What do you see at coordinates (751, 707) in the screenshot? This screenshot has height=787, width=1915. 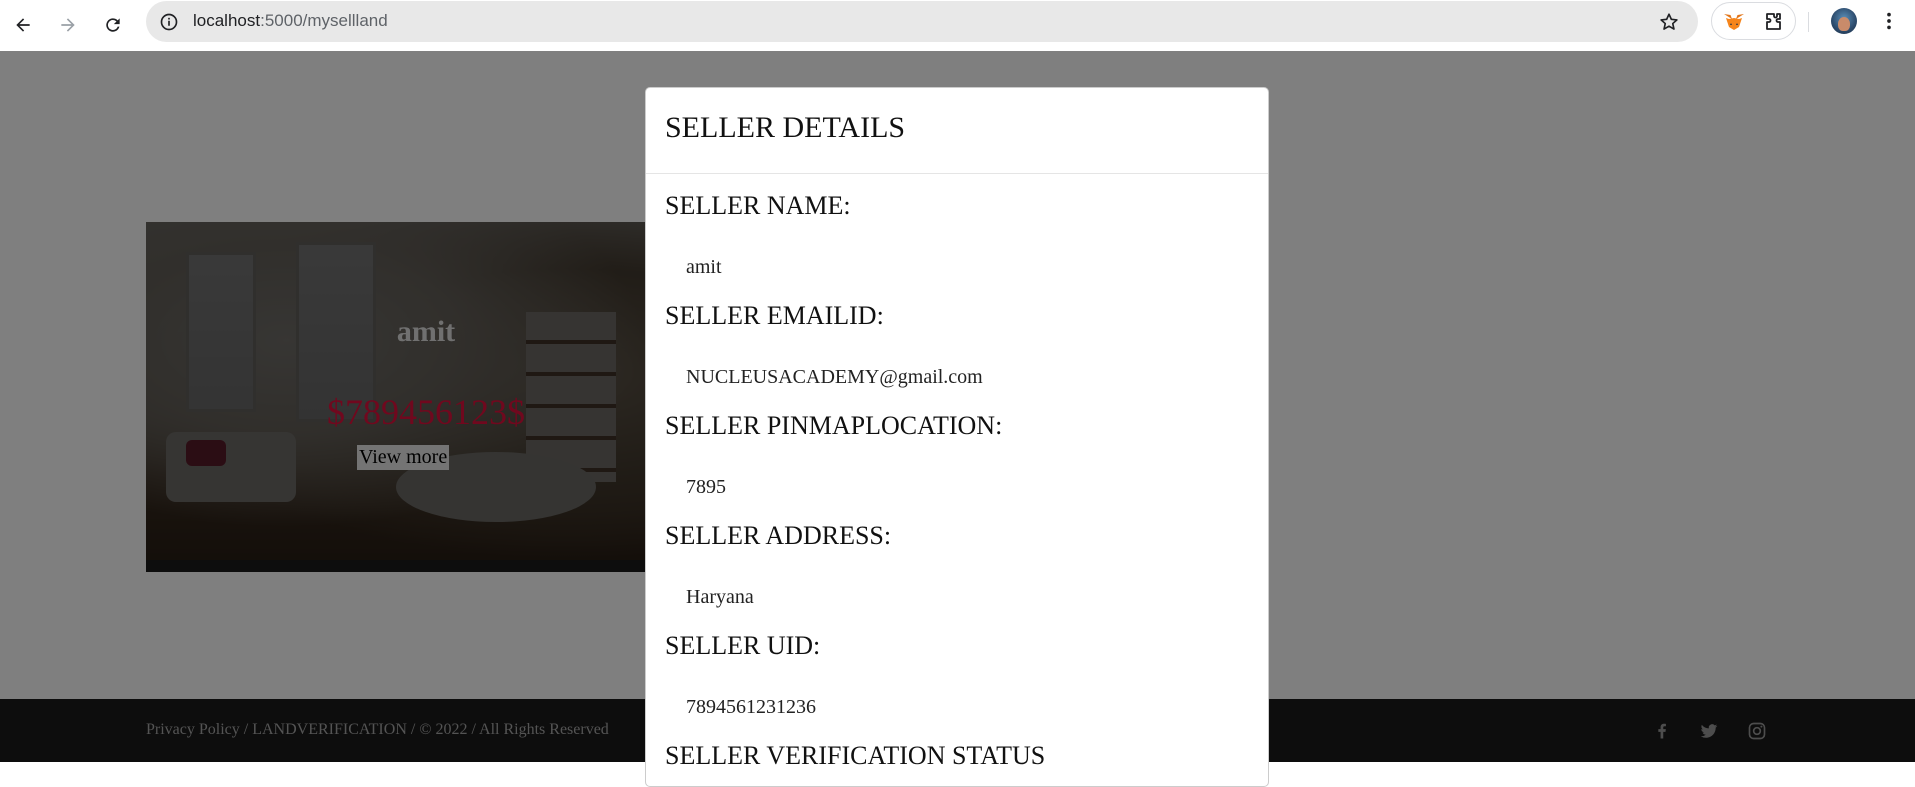 I see `seller-uid-value: 7894561231236` at bounding box center [751, 707].